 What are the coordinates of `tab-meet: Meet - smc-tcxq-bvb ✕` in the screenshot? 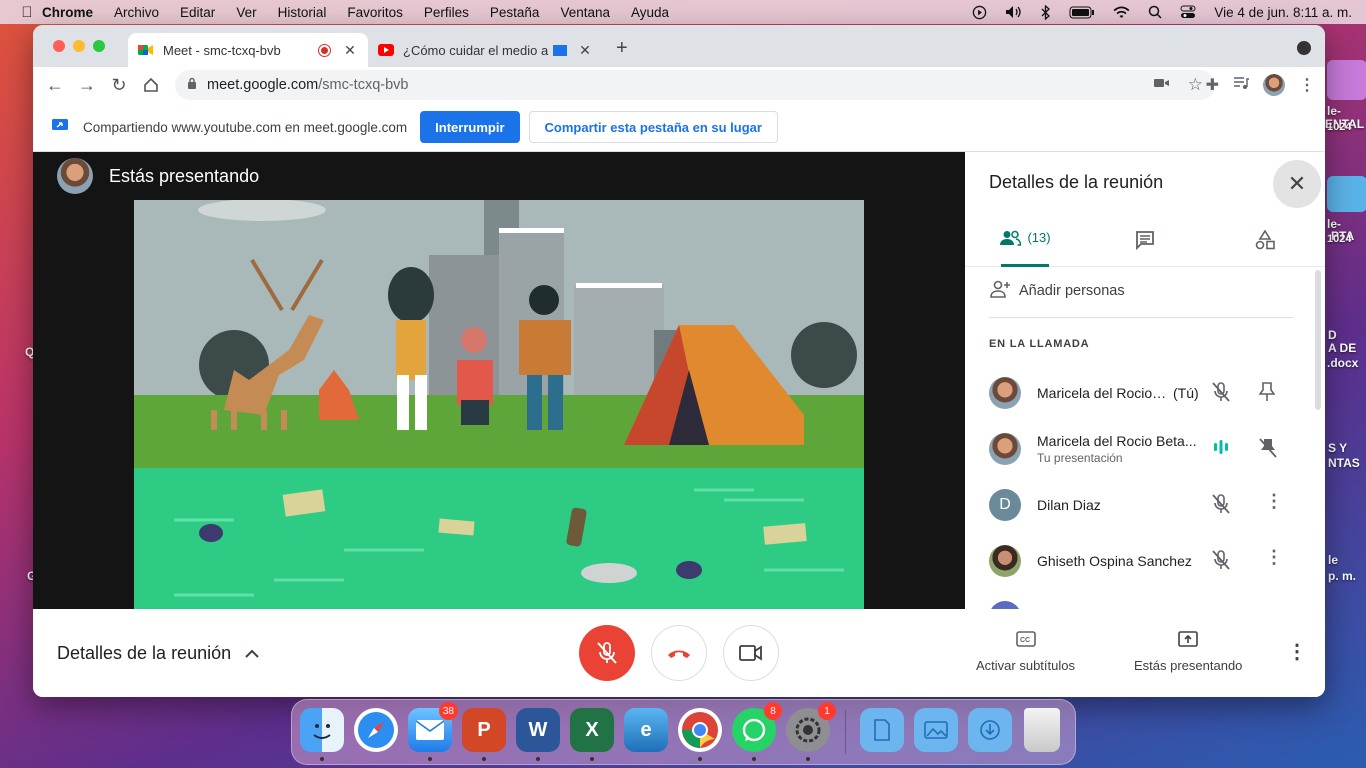 It's located at (248, 50).